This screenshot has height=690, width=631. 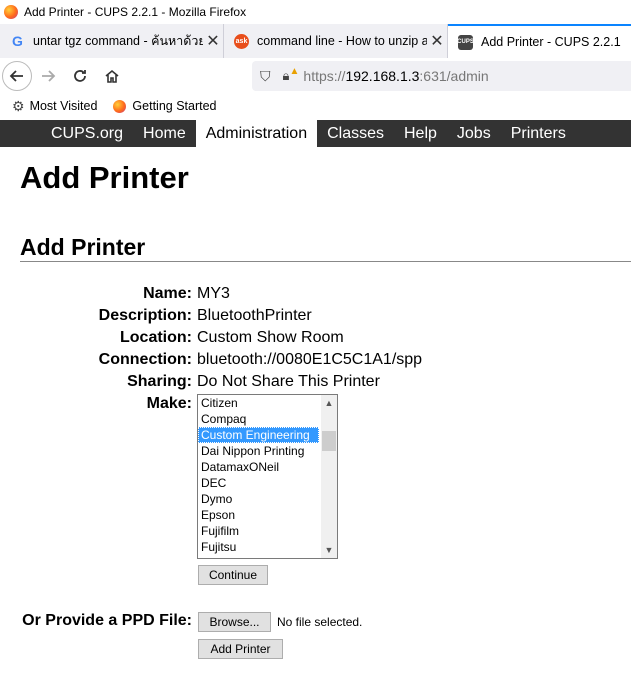 I want to click on field-value: BluetoothPrinter, so click(x=254, y=315).